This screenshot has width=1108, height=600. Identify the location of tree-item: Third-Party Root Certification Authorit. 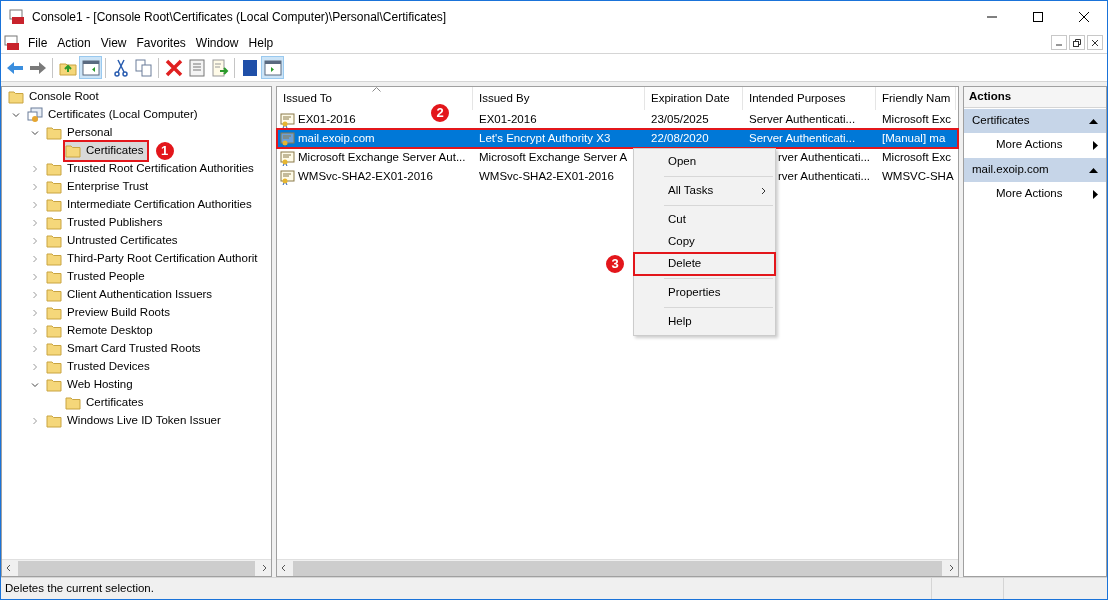
(153, 259).